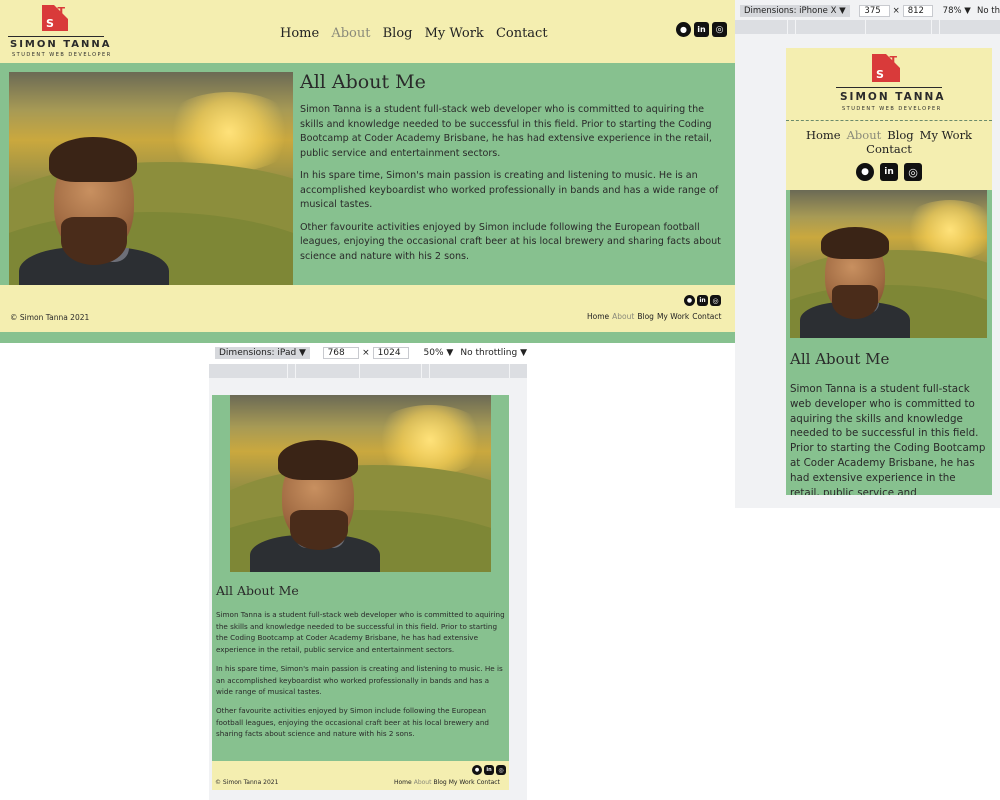 The width and height of the screenshot is (1000, 800). What do you see at coordinates (988, 11) in the screenshot?
I see `throttle-select: No th` at bounding box center [988, 11].